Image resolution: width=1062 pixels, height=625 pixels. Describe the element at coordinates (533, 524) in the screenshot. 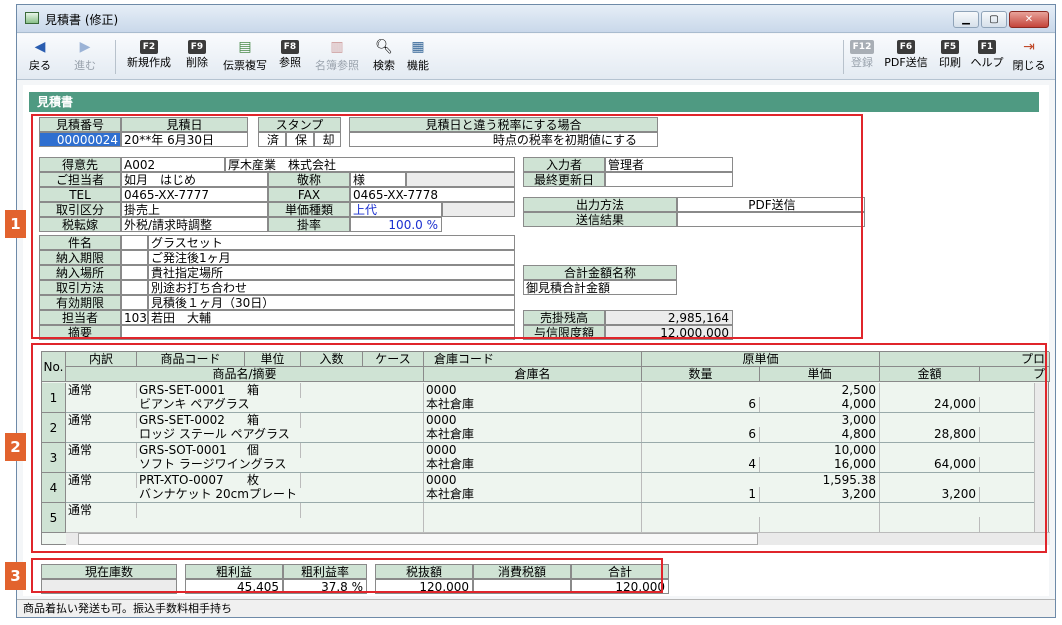

I see `cell-wh` at that location.